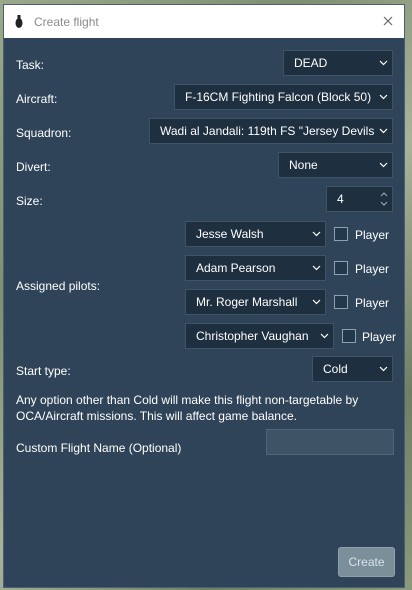 The width and height of the screenshot is (412, 590). I want to click on divert-label: Divert:, so click(33, 167).